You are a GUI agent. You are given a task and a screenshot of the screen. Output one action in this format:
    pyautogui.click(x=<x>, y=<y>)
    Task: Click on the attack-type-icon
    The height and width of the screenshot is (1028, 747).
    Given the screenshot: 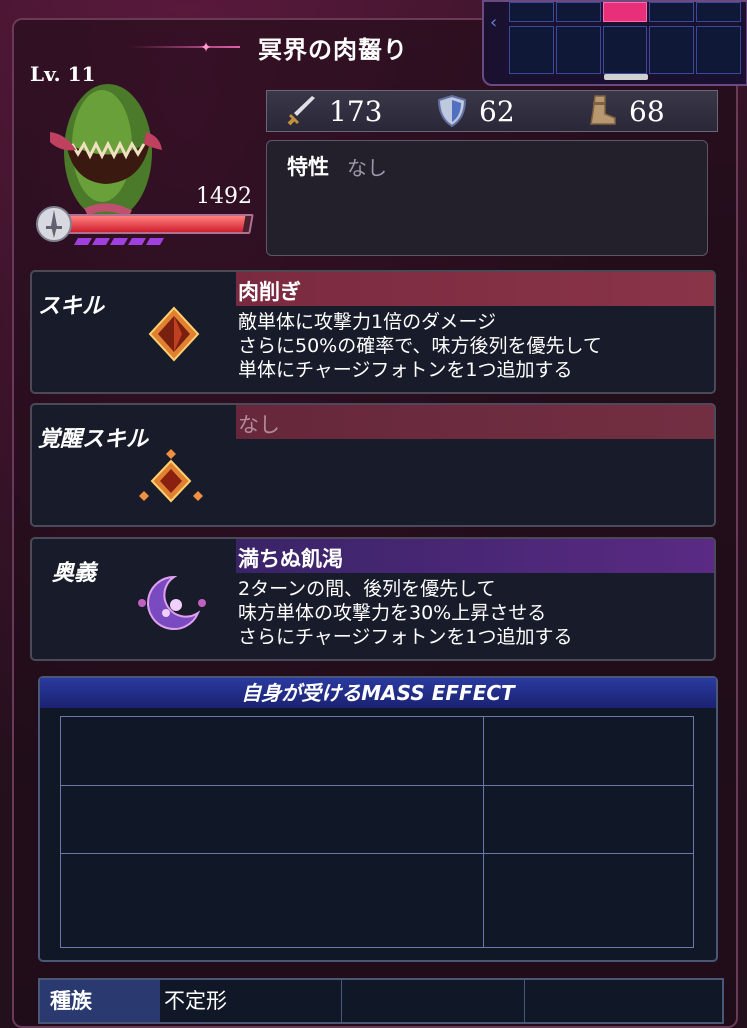 What is the action you would take?
    pyautogui.click(x=54, y=224)
    